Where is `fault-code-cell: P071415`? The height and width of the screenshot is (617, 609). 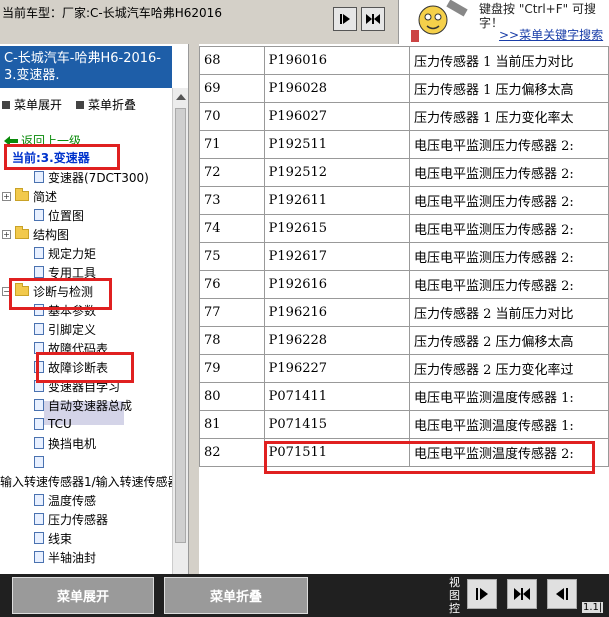
fault-code-cell: P071415 is located at coordinates (337, 424).